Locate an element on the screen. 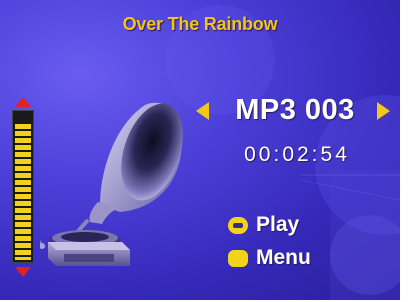 Image resolution: width=410 pixels, height=302 pixels. volume-bar is located at coordinates (23, 187).